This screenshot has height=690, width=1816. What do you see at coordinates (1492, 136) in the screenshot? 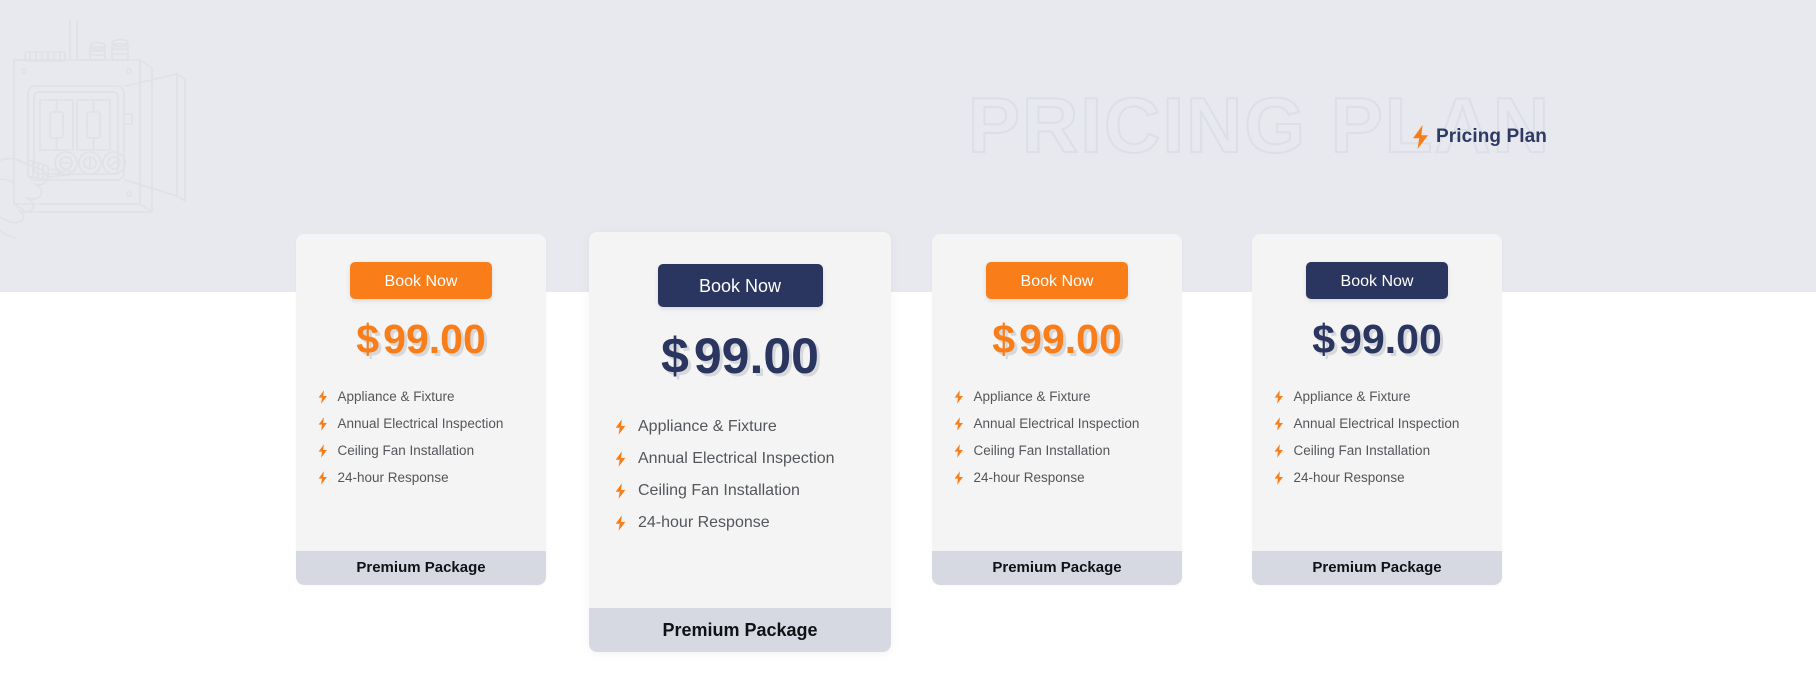
I see `section-label-text: Pricing Plan` at bounding box center [1492, 136].